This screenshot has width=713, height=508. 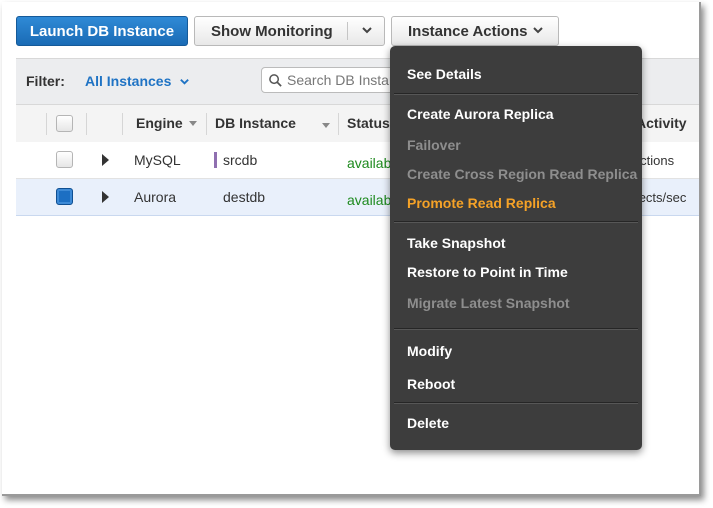 I want to click on column-header-status: Status, so click(x=368, y=123).